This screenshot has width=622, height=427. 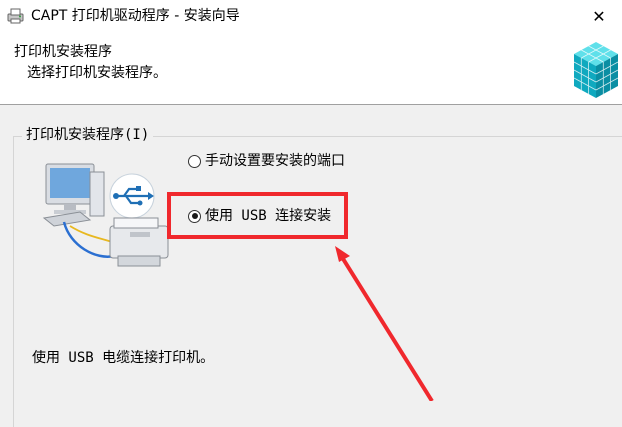 What do you see at coordinates (275, 161) in the screenshot?
I see `radio-manual-port-label: 手动设置要安装的端口` at bounding box center [275, 161].